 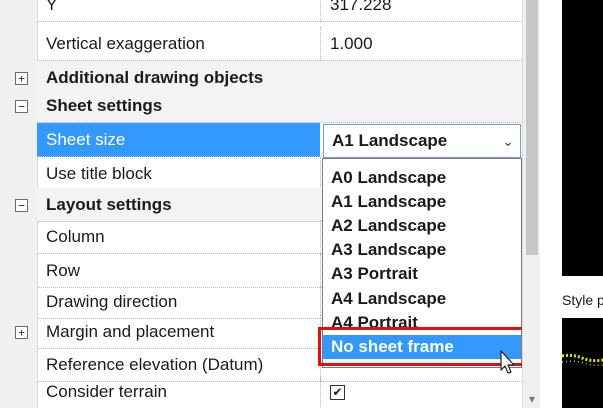 What do you see at coordinates (582, 359) in the screenshot?
I see `style-preview-line` at bounding box center [582, 359].